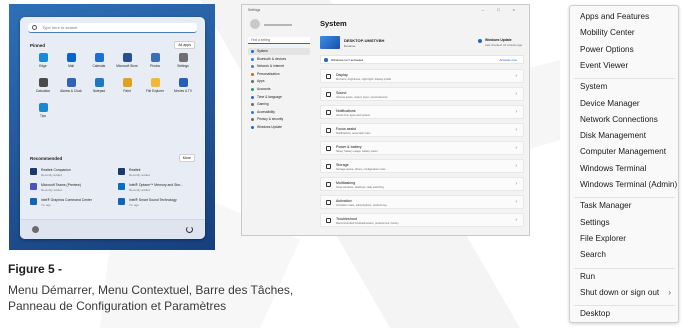  Describe the element at coordinates (279, 81) in the screenshot. I see `settings-nav-item: Apps` at that location.